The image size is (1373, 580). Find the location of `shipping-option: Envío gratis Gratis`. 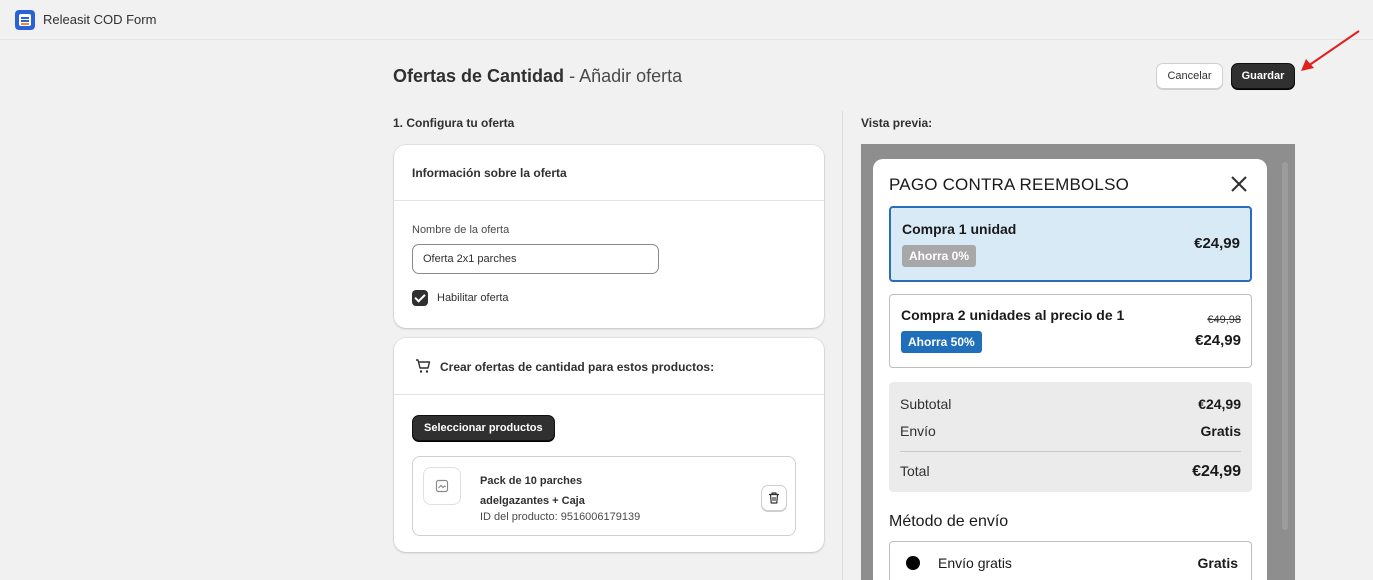

shipping-option: Envío gratis Gratis is located at coordinates (1070, 560).